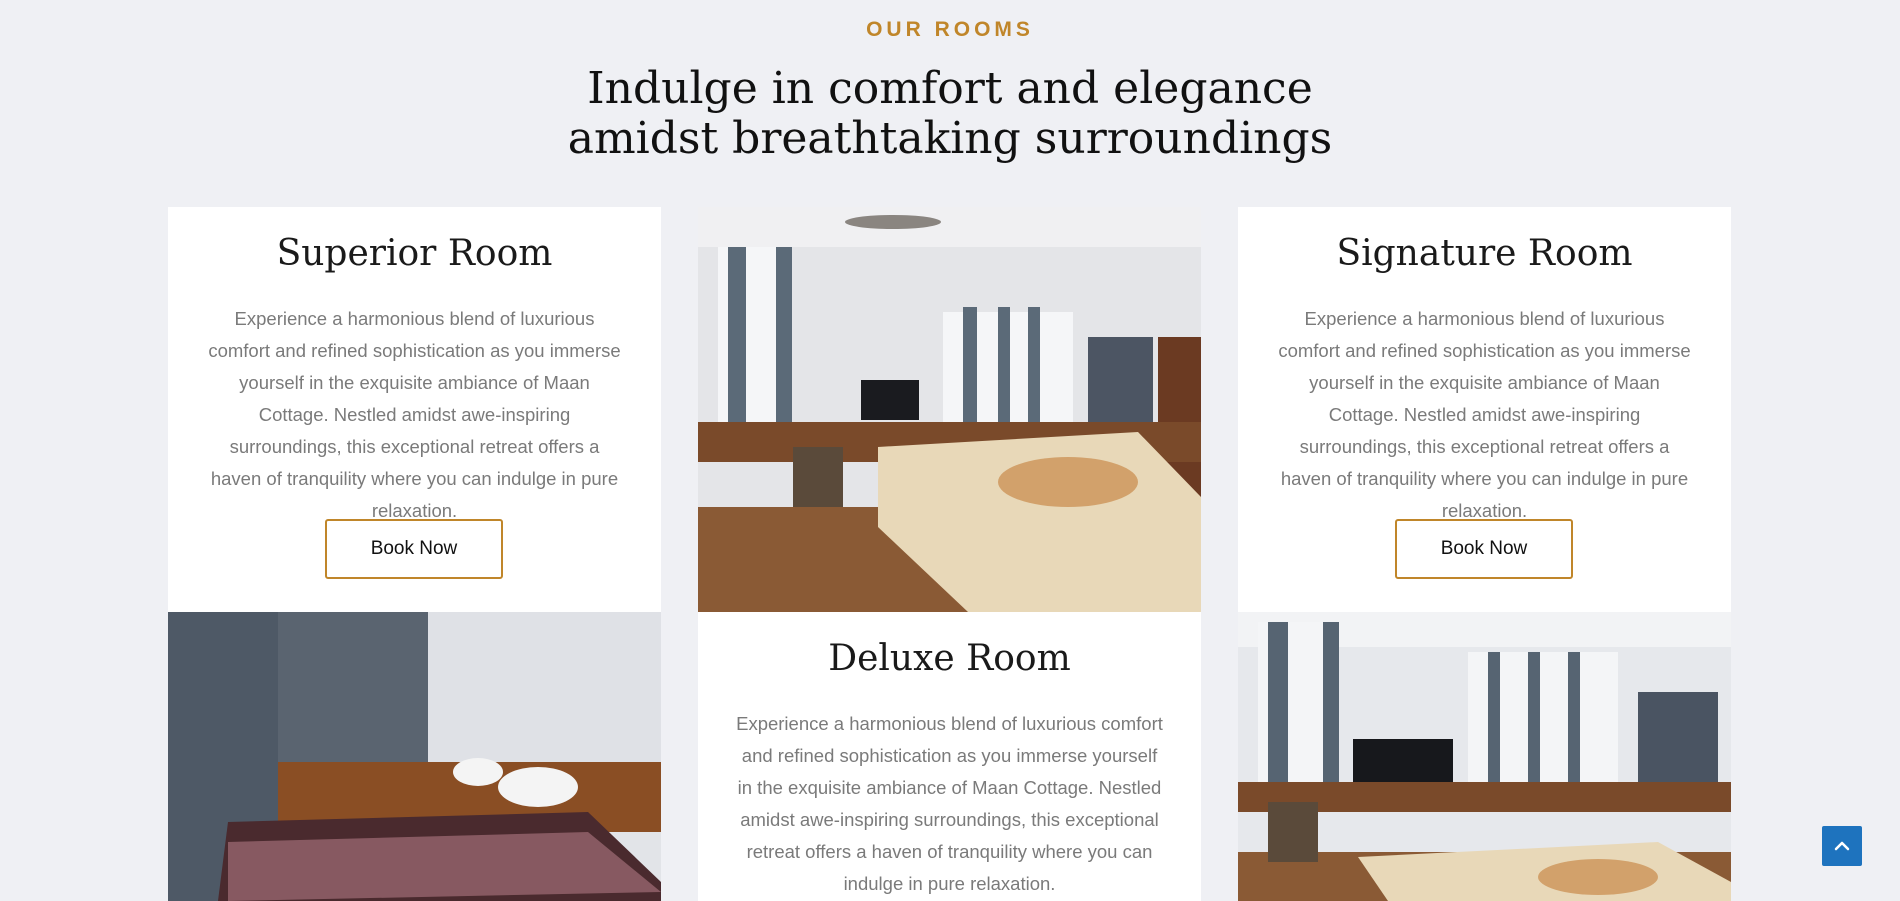 The height and width of the screenshot is (901, 1900). Describe the element at coordinates (1484, 253) in the screenshot. I see `room-title: Signature Room` at that location.